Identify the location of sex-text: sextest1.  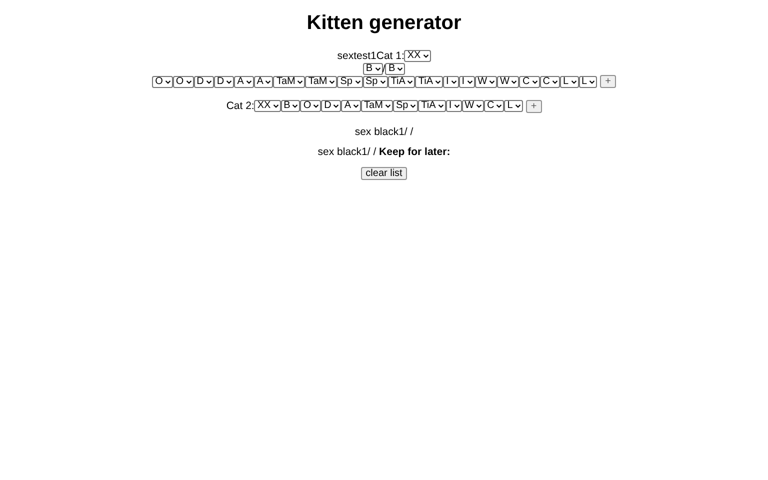
(356, 56).